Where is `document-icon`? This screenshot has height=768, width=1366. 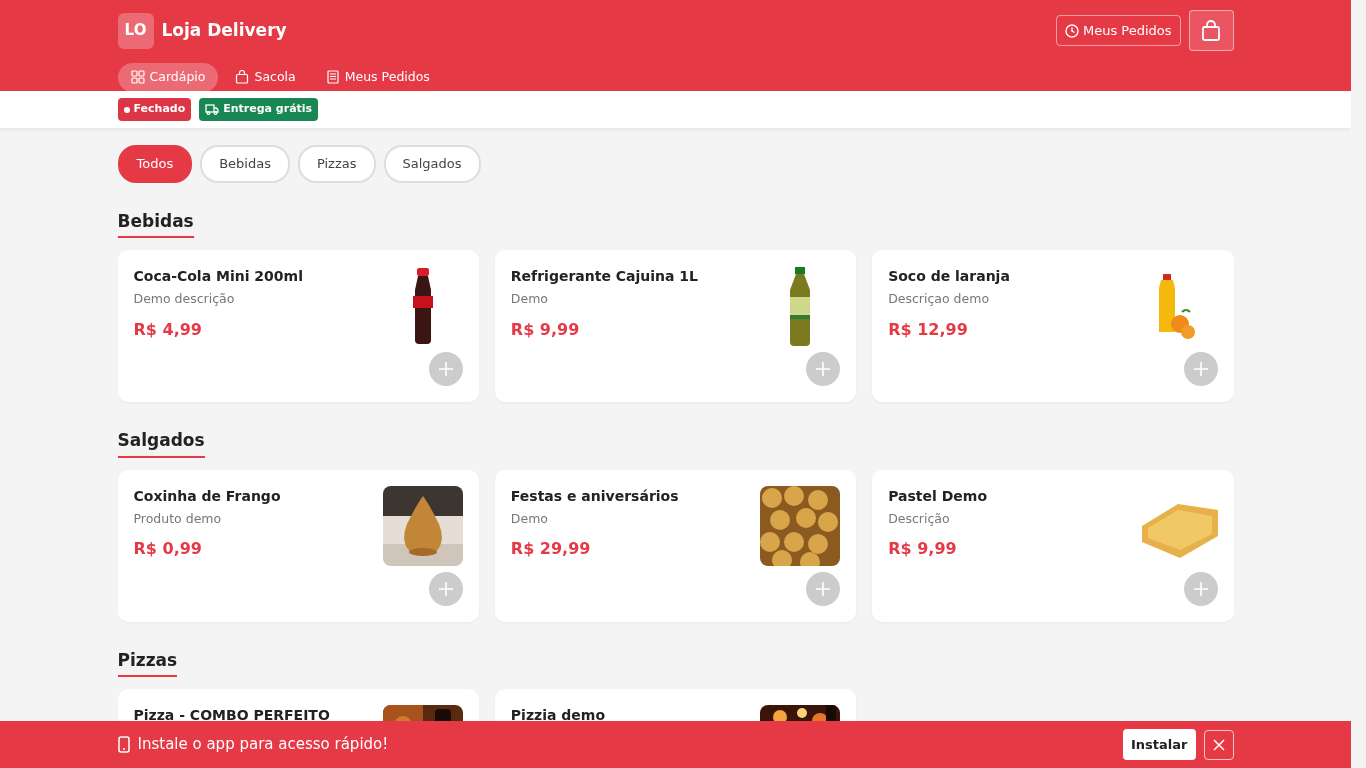
document-icon is located at coordinates (332, 77).